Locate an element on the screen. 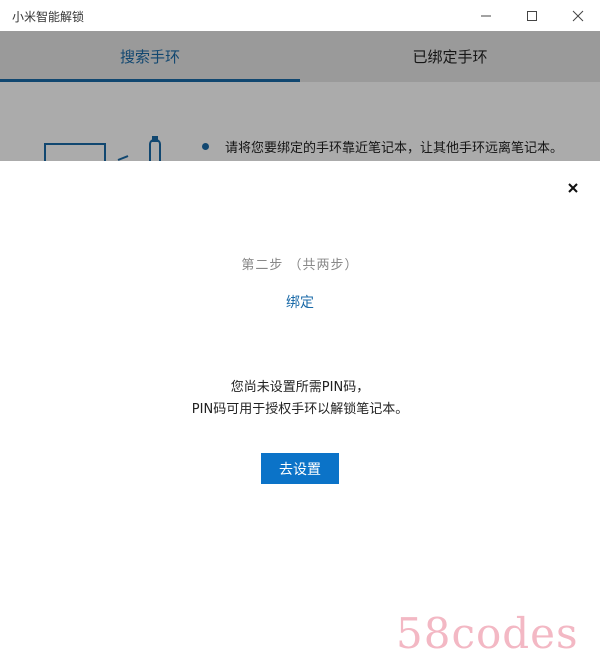  message-line: PIN码可用于授权手环以解锁笔记本。 is located at coordinates (300, 409).